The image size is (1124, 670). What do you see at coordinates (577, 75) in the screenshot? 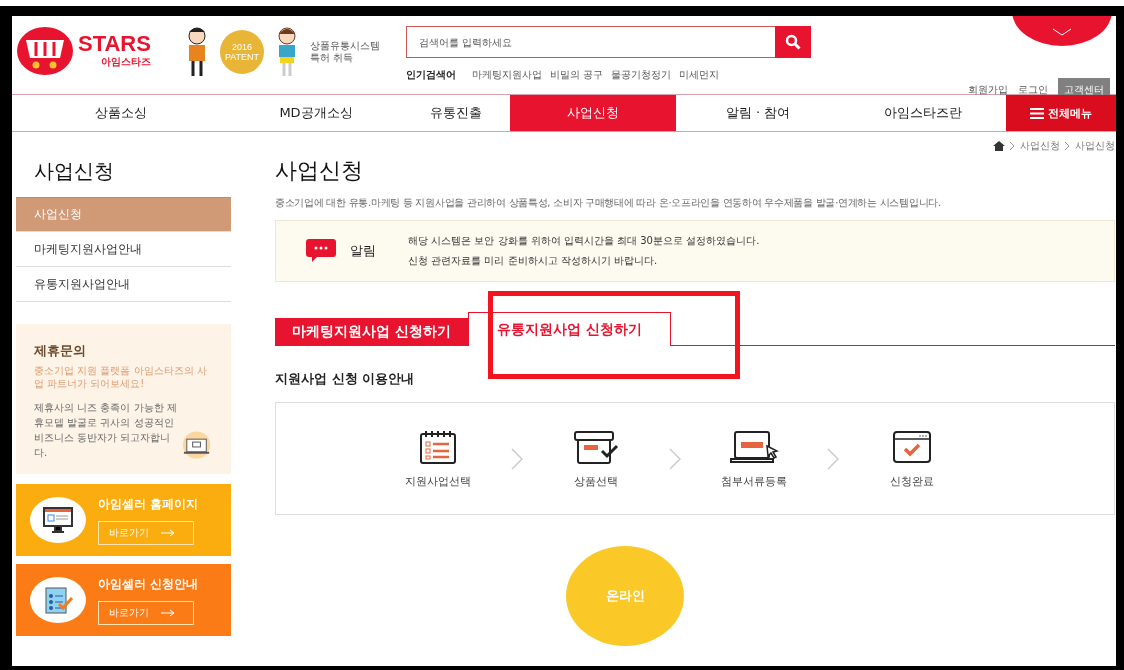
I see `keyword-link: 비밀의 공구` at bounding box center [577, 75].